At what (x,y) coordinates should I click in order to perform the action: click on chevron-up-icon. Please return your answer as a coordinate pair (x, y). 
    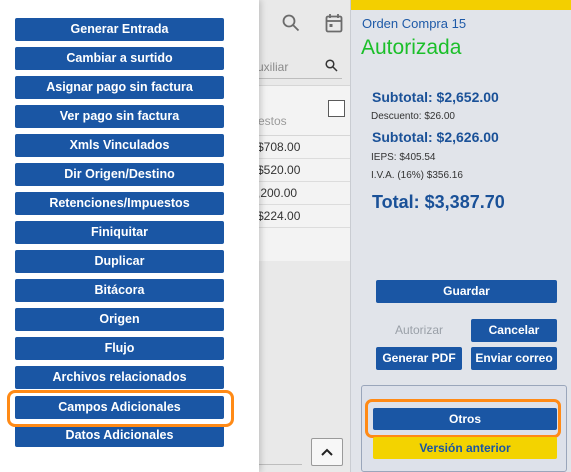
    Looking at the image, I should click on (327, 452).